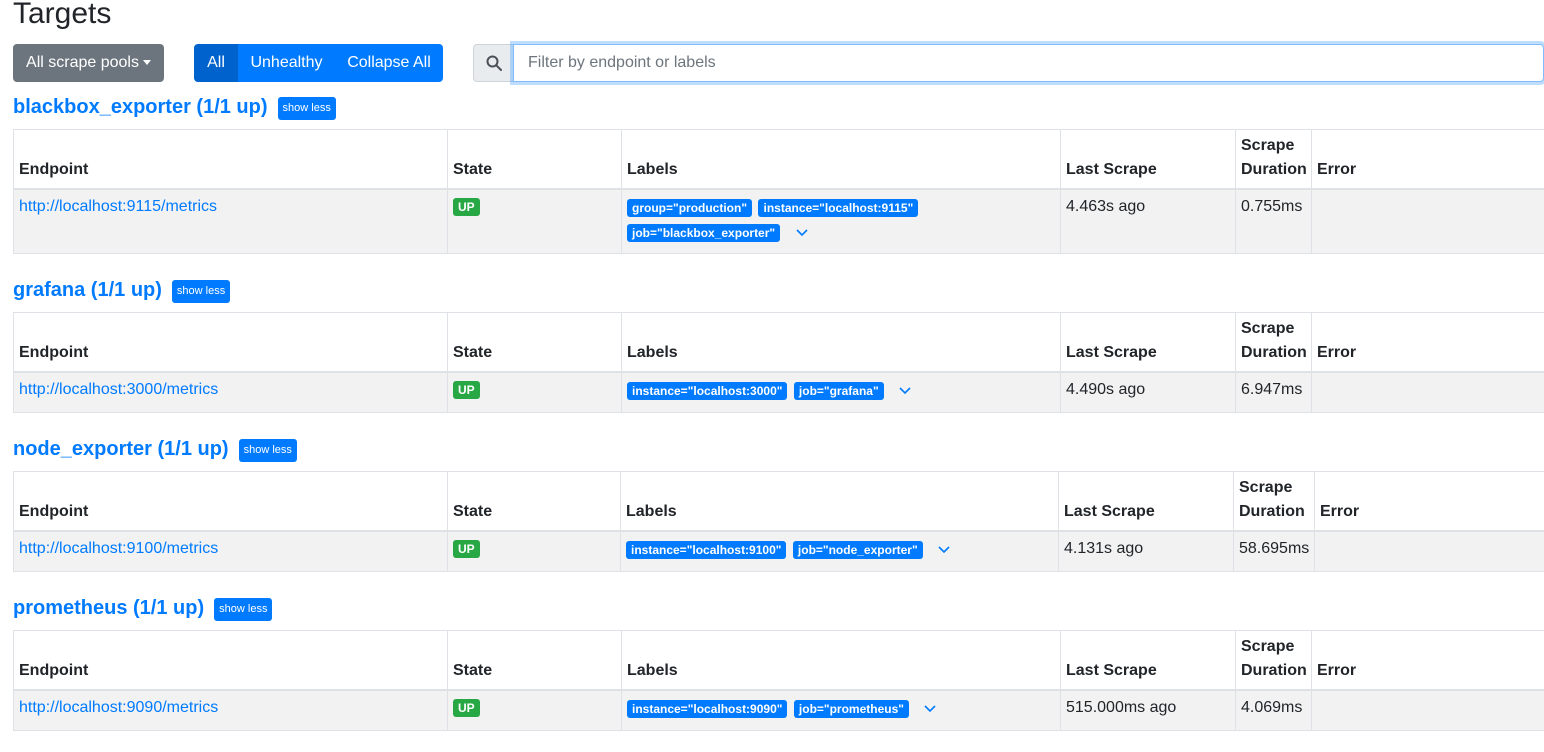 Image resolution: width=1544 pixels, height=752 pixels. I want to click on endpoint-link: http://localhost:9115/metrics, so click(118, 206).